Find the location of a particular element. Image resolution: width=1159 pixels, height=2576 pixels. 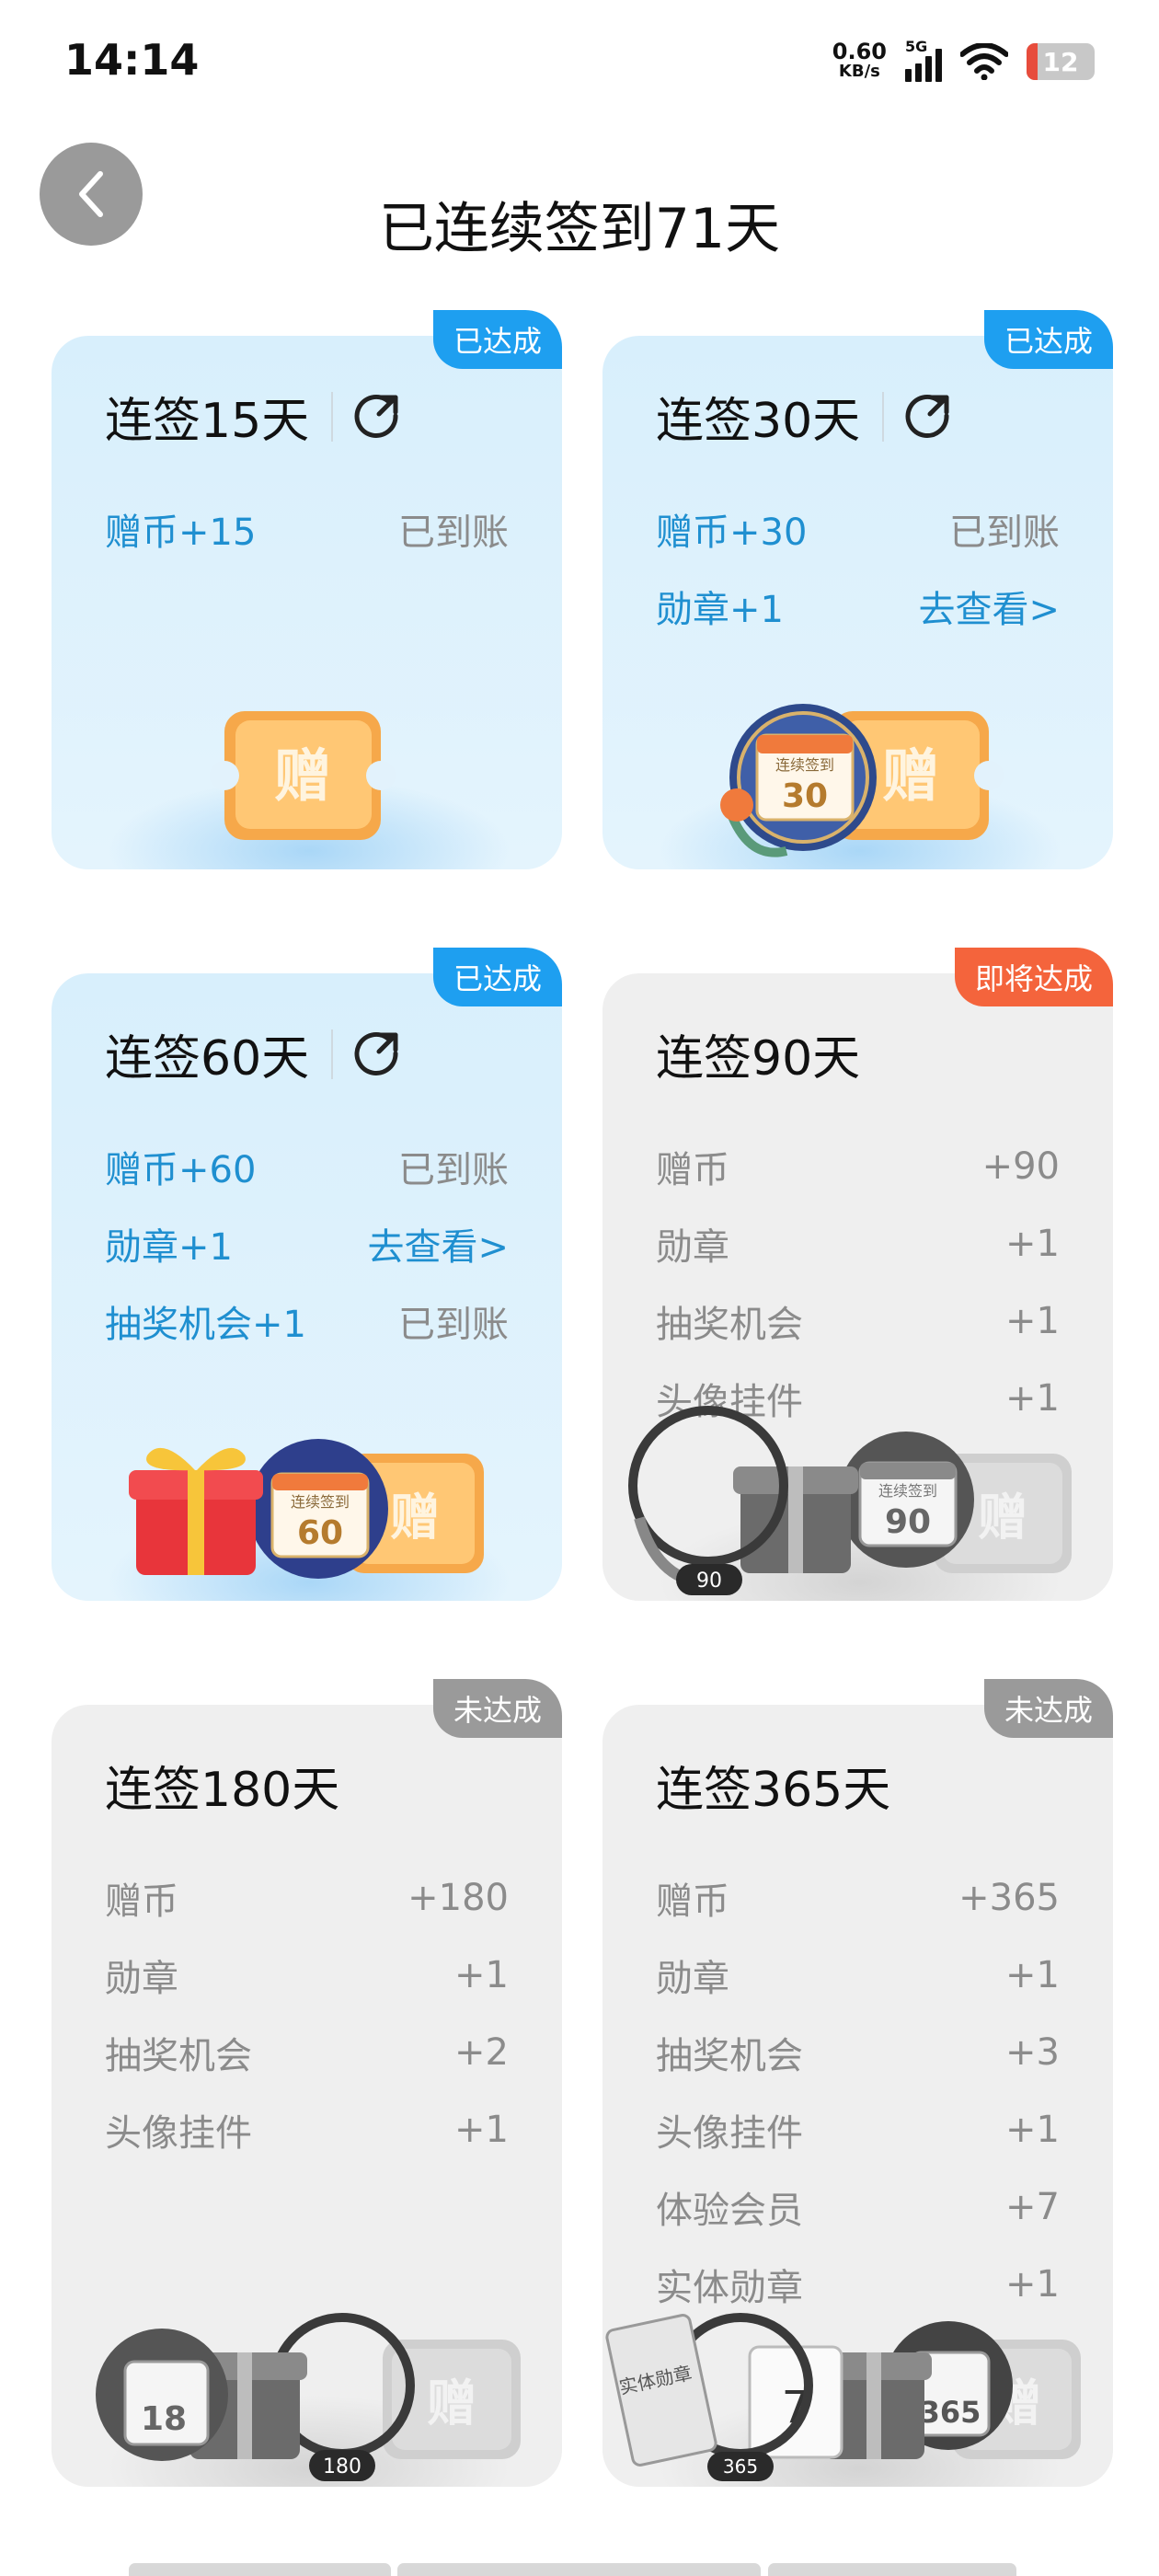

reward-value: +90 is located at coordinates (1020, 1166).